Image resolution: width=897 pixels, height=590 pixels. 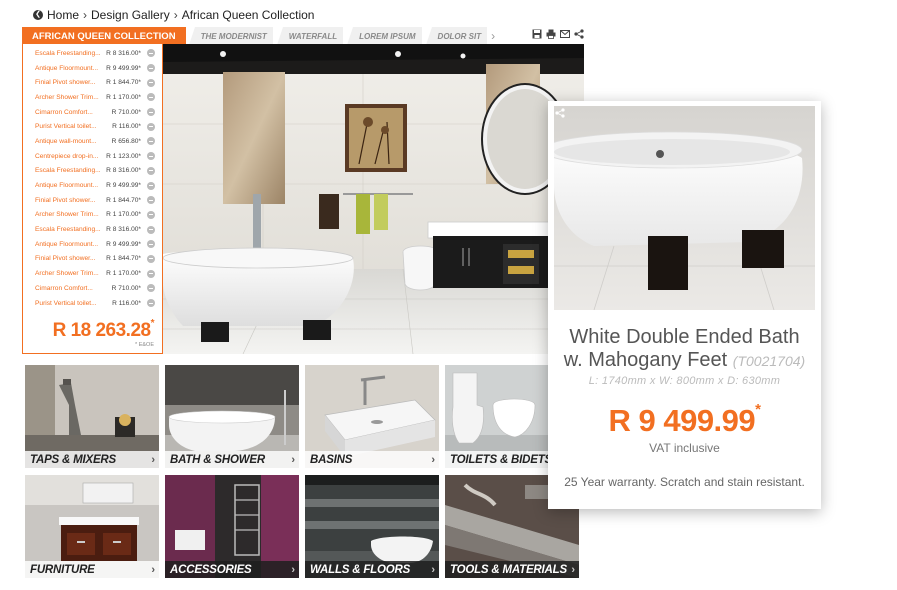 What do you see at coordinates (232, 416) in the screenshot?
I see `category-bath-shower: BATH & SHOWER ›` at bounding box center [232, 416].